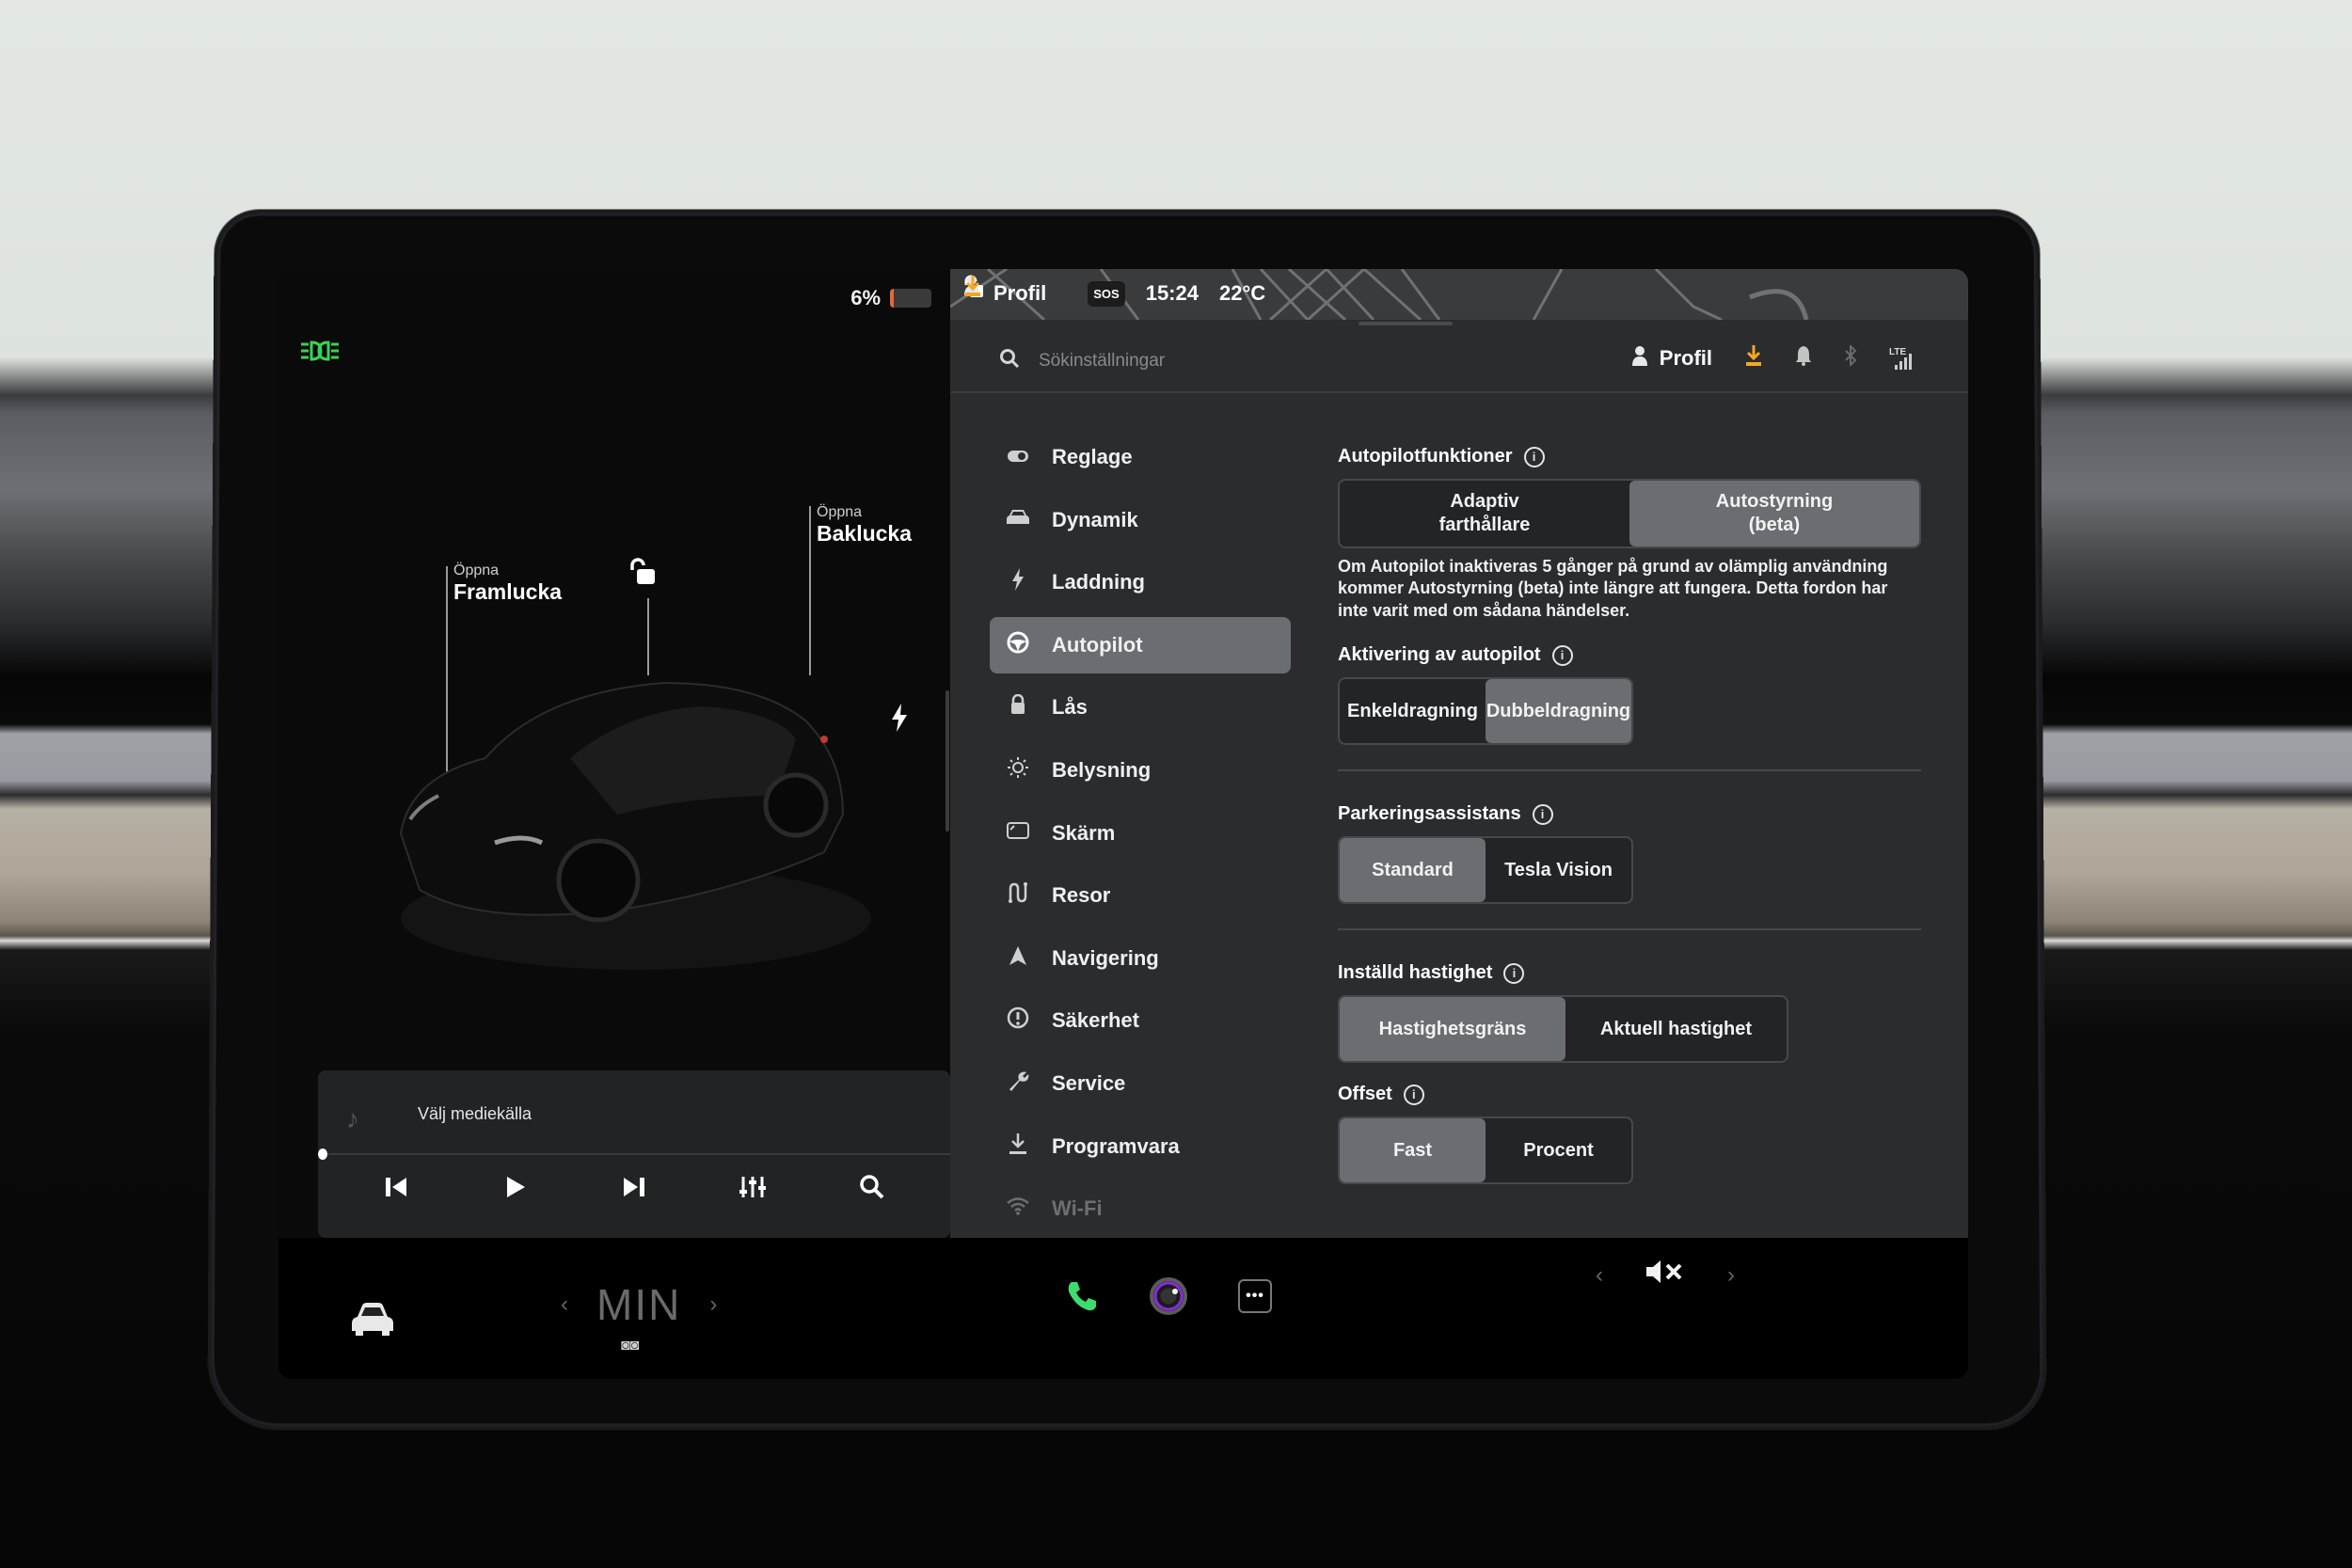  Describe the element at coordinates (1558, 711) in the screenshot. I see `option-dubbeldragning: Dubbeldragning` at that location.